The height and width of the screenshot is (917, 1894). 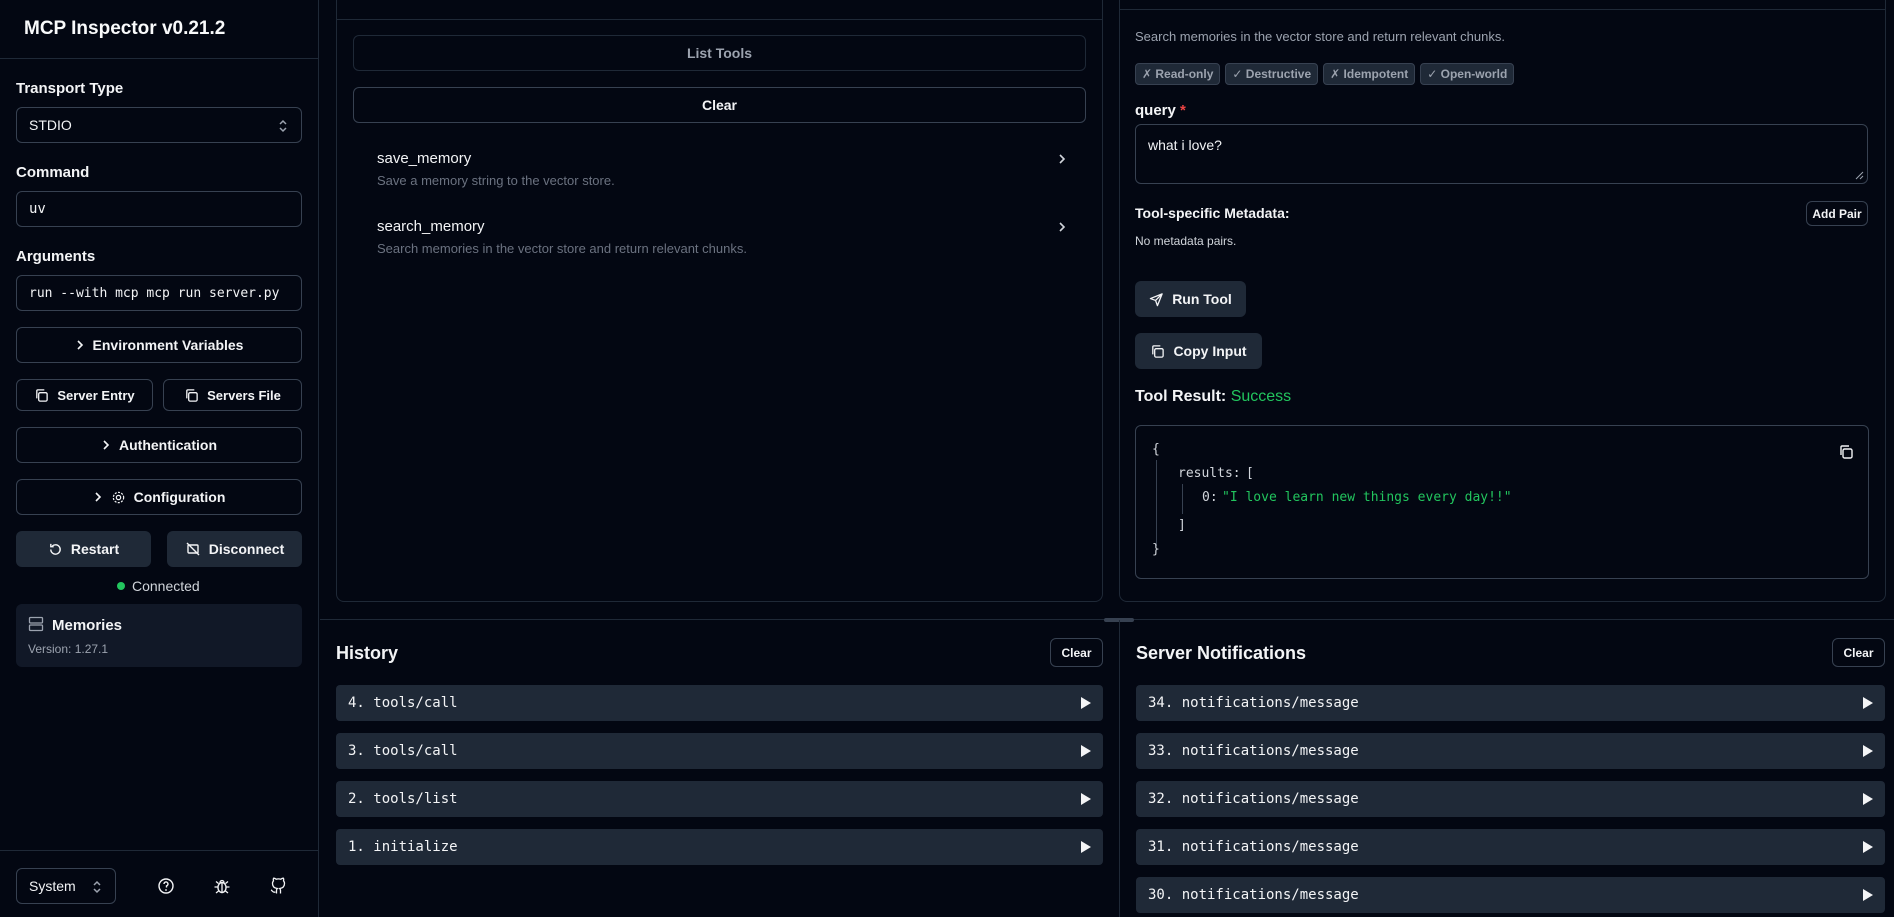 I want to click on configuration-label: Configuration, so click(x=179, y=497).